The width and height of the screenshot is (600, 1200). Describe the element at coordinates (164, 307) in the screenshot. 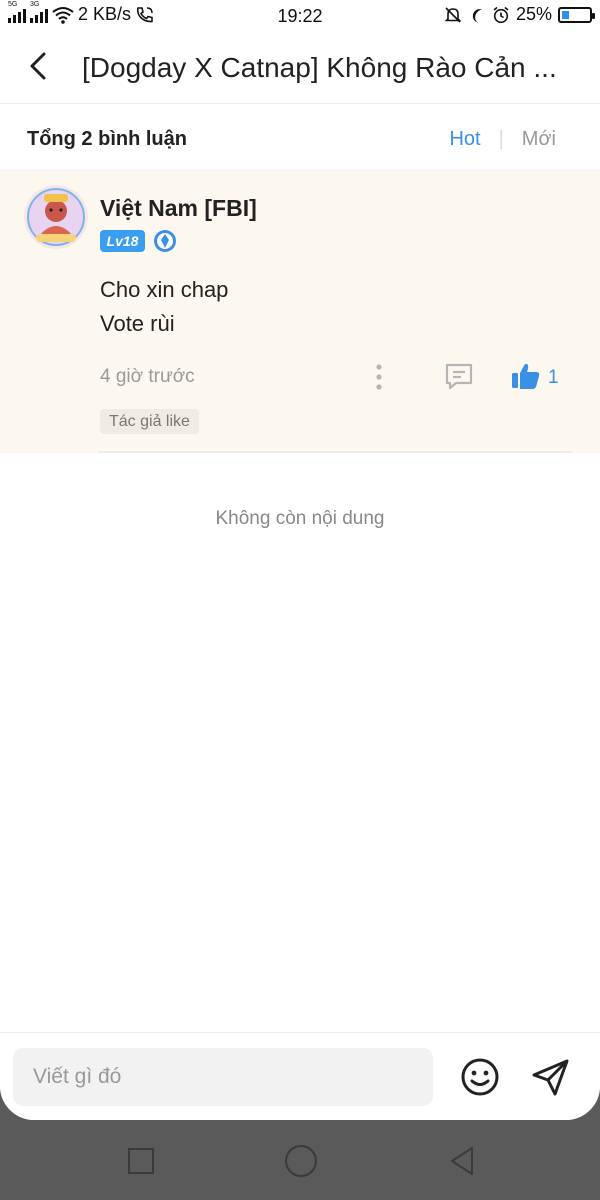

I see `comment-text: Cho xin chap Vote rùi` at that location.